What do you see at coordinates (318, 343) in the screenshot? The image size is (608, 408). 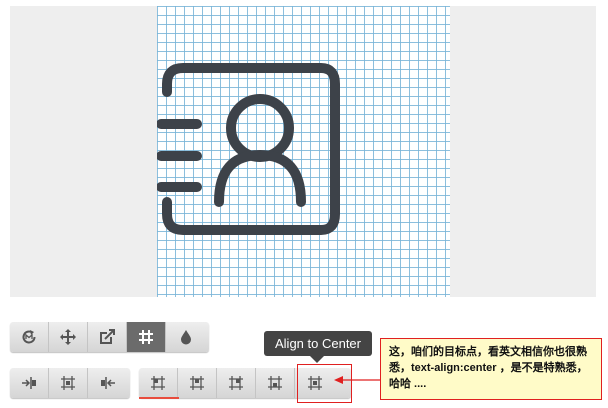 I see `tooltip: Align to Center` at bounding box center [318, 343].